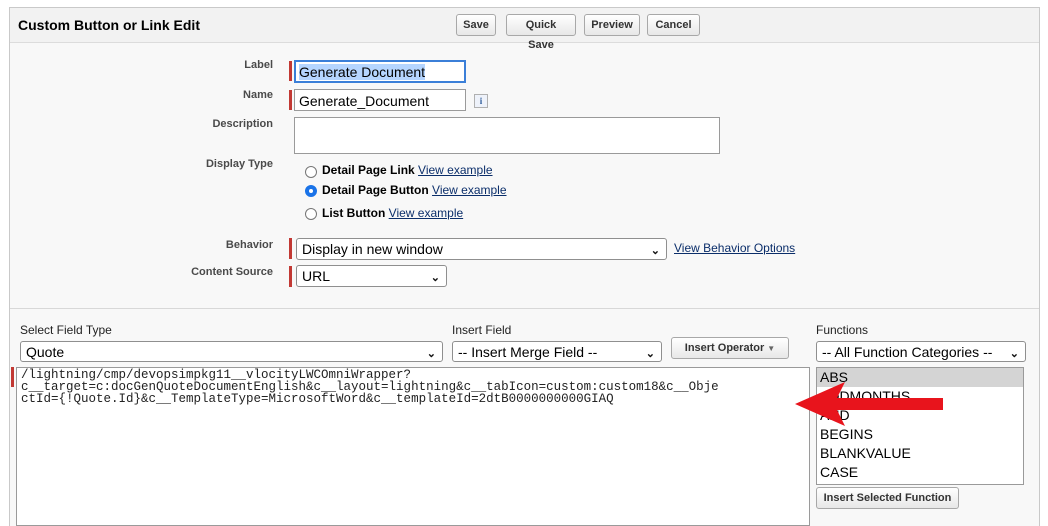 The image size is (1048, 526). What do you see at coordinates (673, 25) in the screenshot?
I see `cancel-button: Cancel` at bounding box center [673, 25].